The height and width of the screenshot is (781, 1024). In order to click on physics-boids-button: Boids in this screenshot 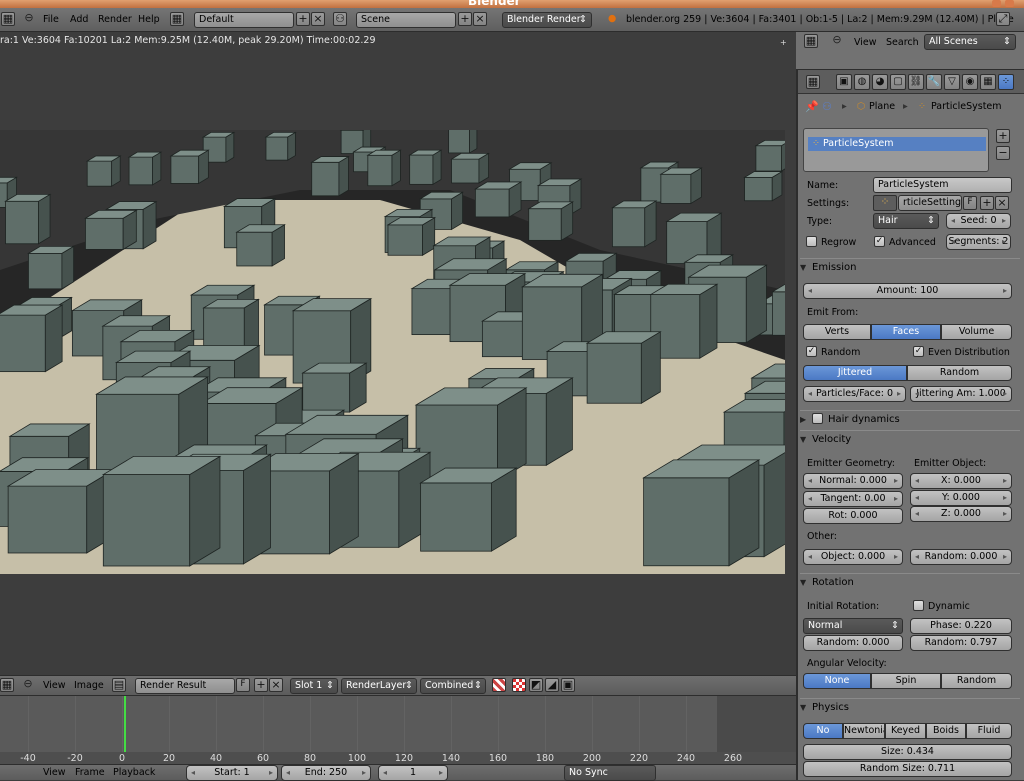, I will do `click(946, 731)`.